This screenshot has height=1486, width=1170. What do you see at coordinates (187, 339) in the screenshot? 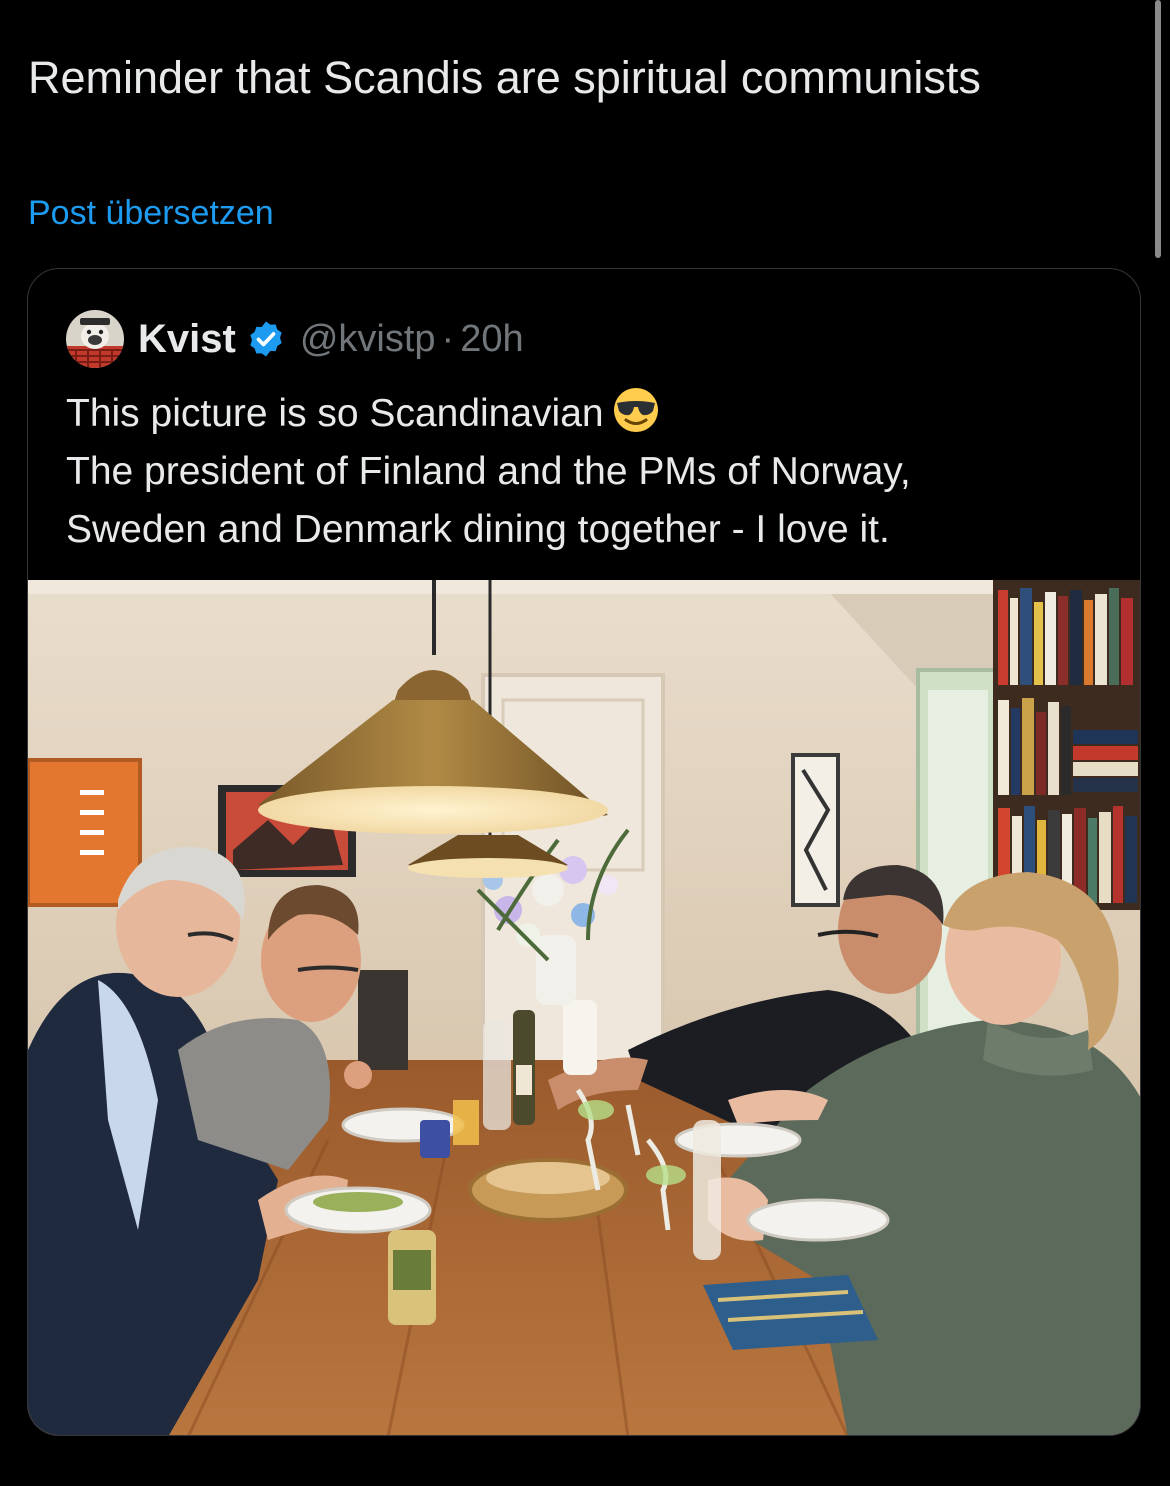
I see `author-name: Kvist` at bounding box center [187, 339].